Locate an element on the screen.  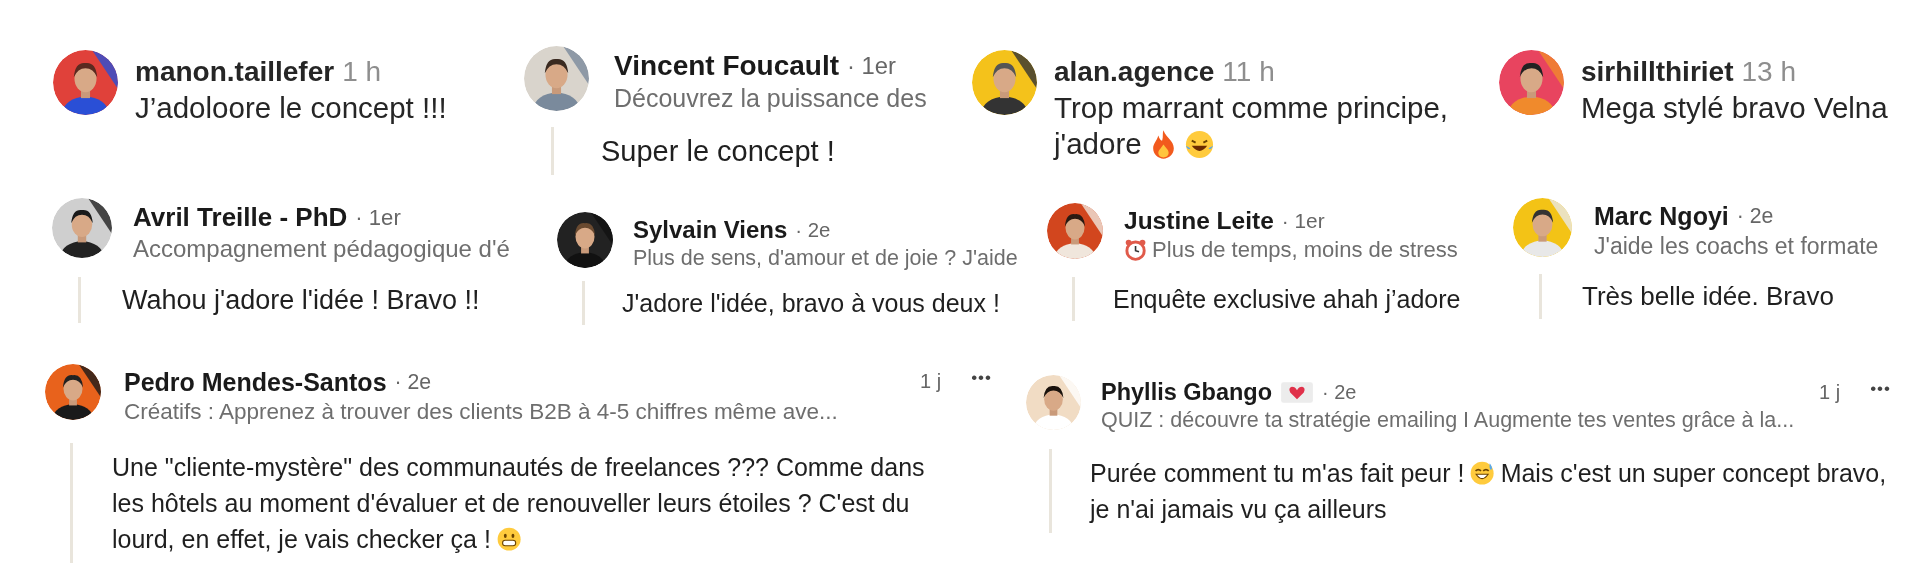
author-name: Phyllis Gbango is located at coordinates (1187, 392).